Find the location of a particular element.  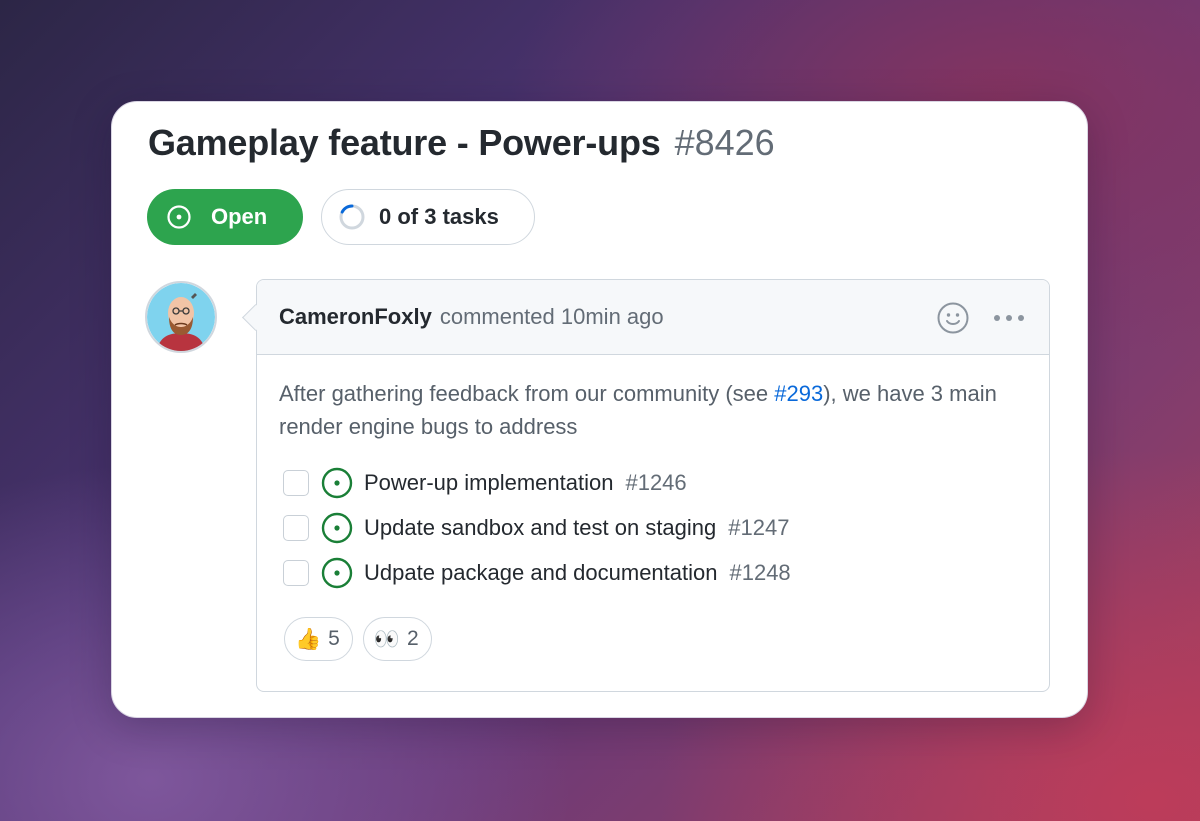

comment-meta: commented 10min ago is located at coordinates (551, 316).